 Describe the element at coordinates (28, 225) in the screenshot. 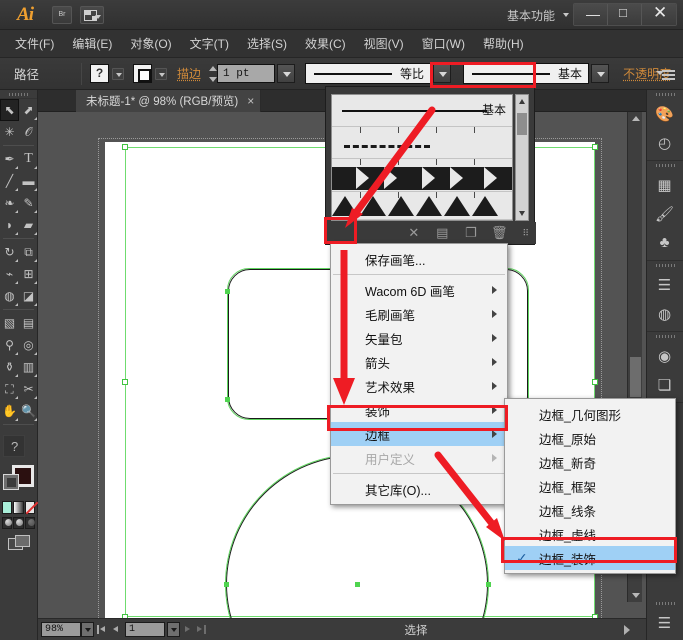

I see `eraser-tool: ▰` at that location.